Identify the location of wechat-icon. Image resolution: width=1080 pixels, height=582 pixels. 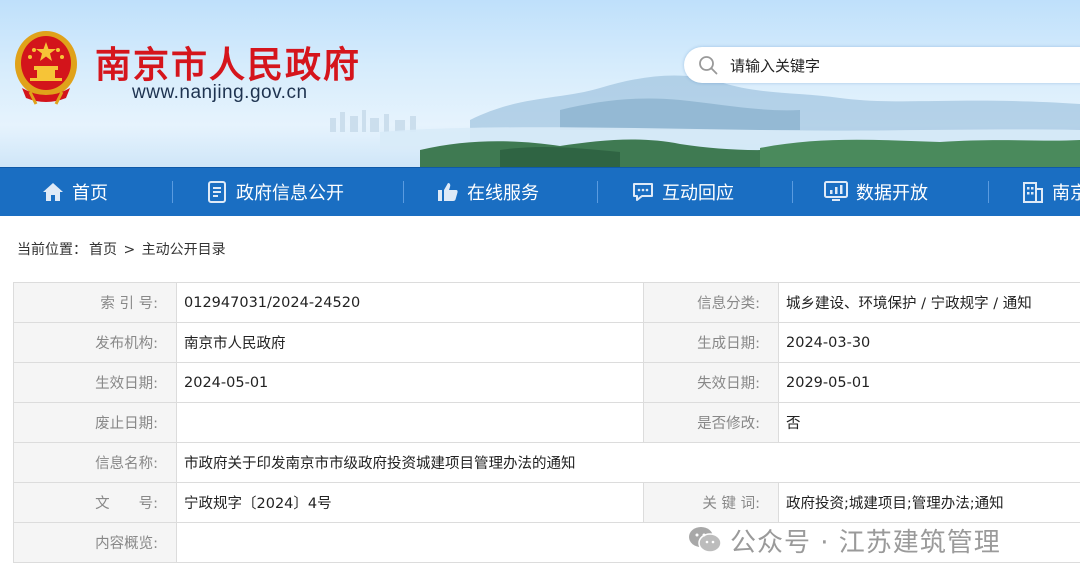
(705, 540).